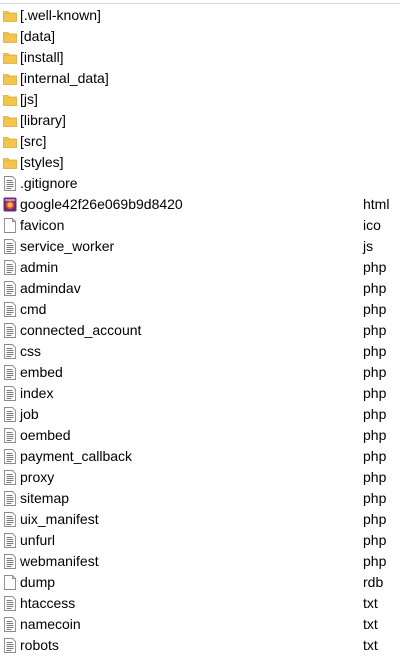  I want to click on list-item: payment_callback php, so click(210, 456).